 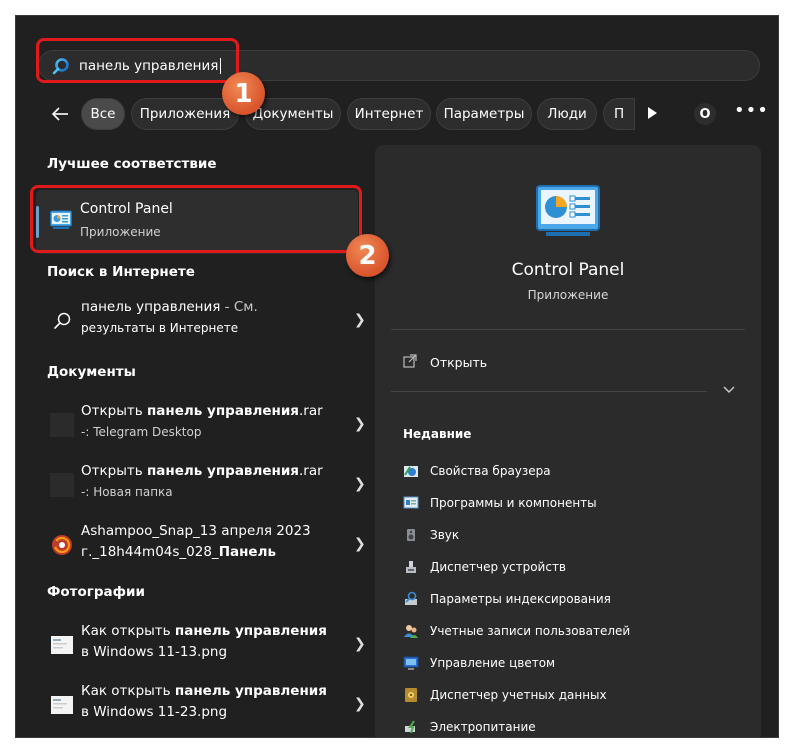 What do you see at coordinates (705, 114) in the screenshot?
I see `account-avatar: O` at bounding box center [705, 114].